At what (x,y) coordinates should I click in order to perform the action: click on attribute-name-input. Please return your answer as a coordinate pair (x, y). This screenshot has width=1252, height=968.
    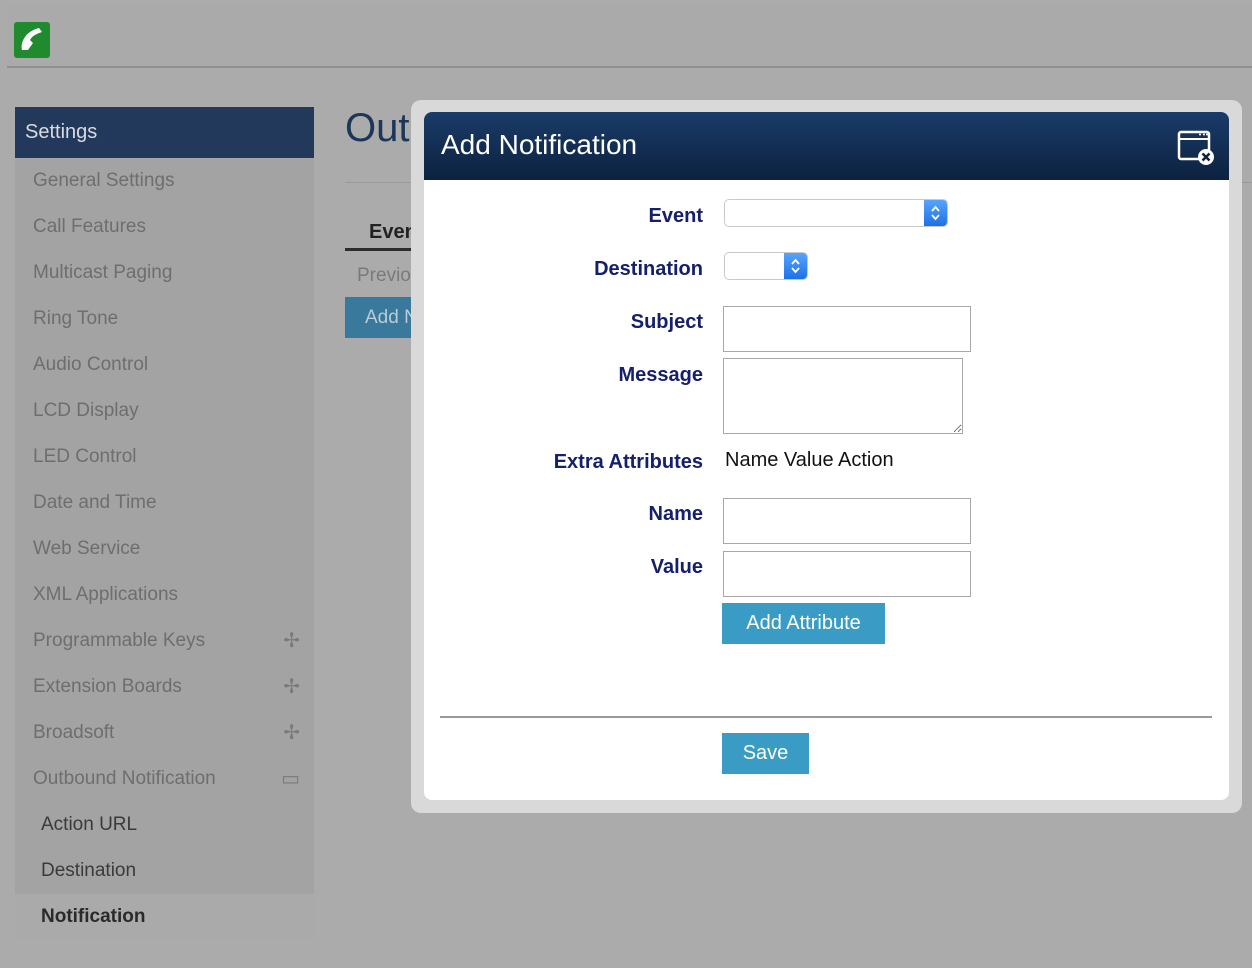
    Looking at the image, I should click on (847, 521).